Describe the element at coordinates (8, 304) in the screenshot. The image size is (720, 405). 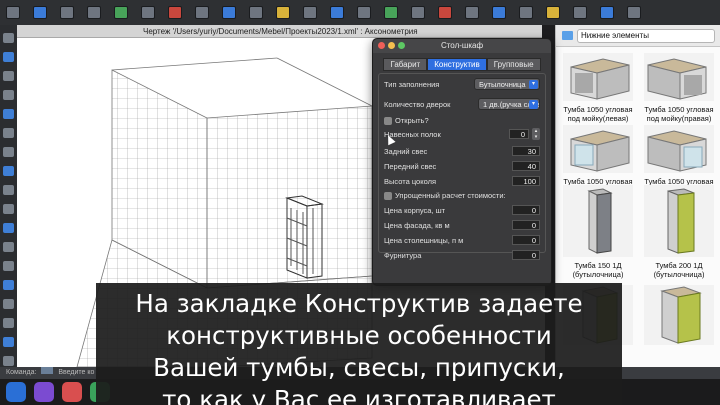
I see `mirror-tool-icon` at that location.